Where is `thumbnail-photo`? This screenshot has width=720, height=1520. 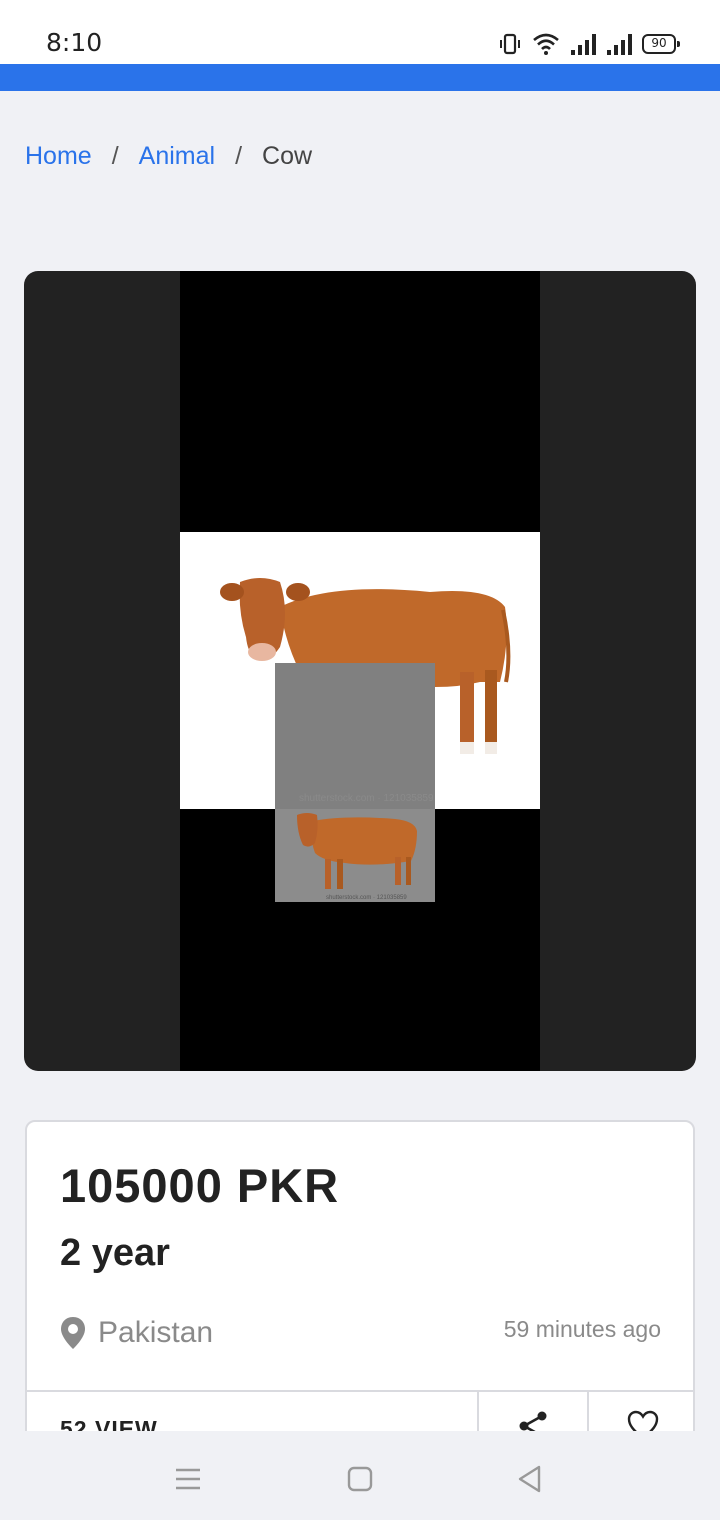
thumbnail-photo is located at coordinates (355, 855).